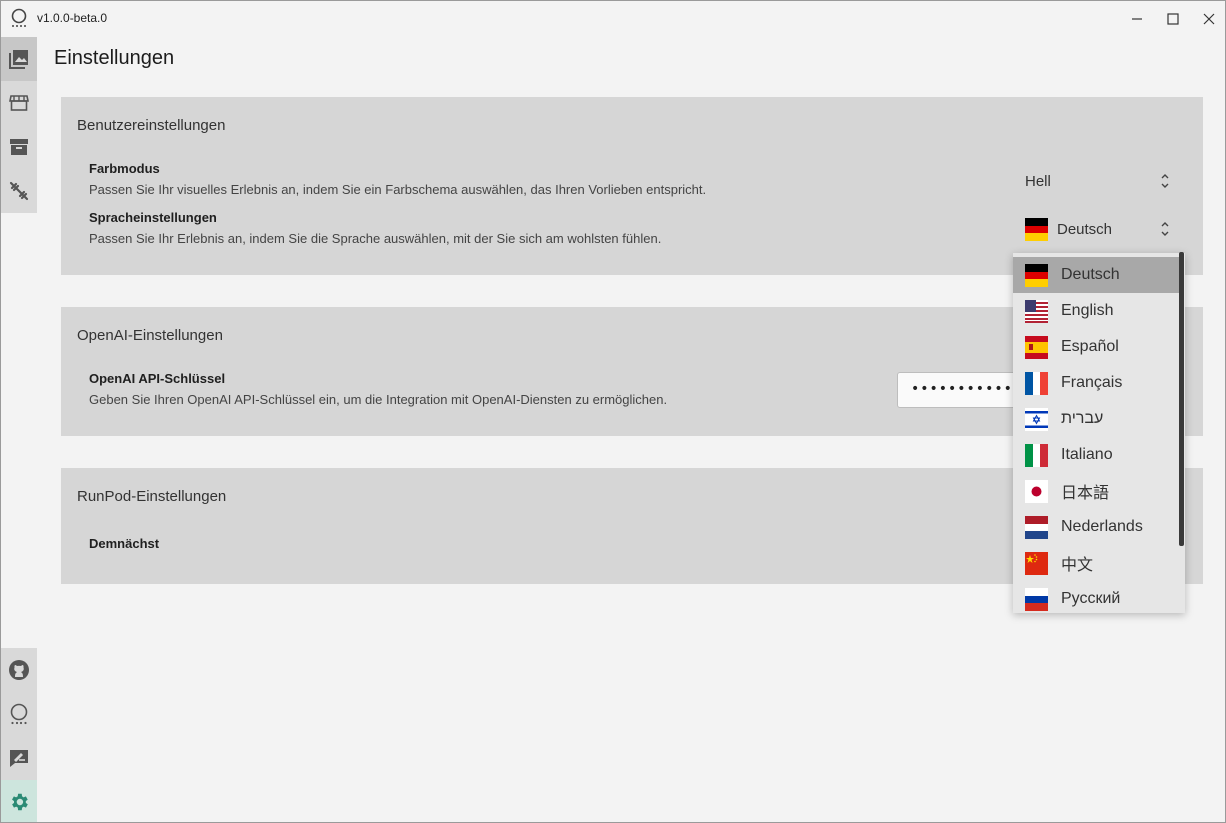 Image resolution: width=1226 pixels, height=823 pixels. Describe the element at coordinates (72, 18) in the screenshot. I see `app-title: v1.0.0-beta.0` at that location.